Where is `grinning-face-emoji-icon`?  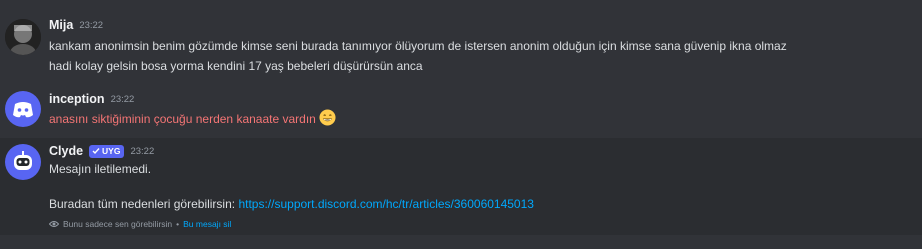 grinning-face-emoji-icon is located at coordinates (327, 119).